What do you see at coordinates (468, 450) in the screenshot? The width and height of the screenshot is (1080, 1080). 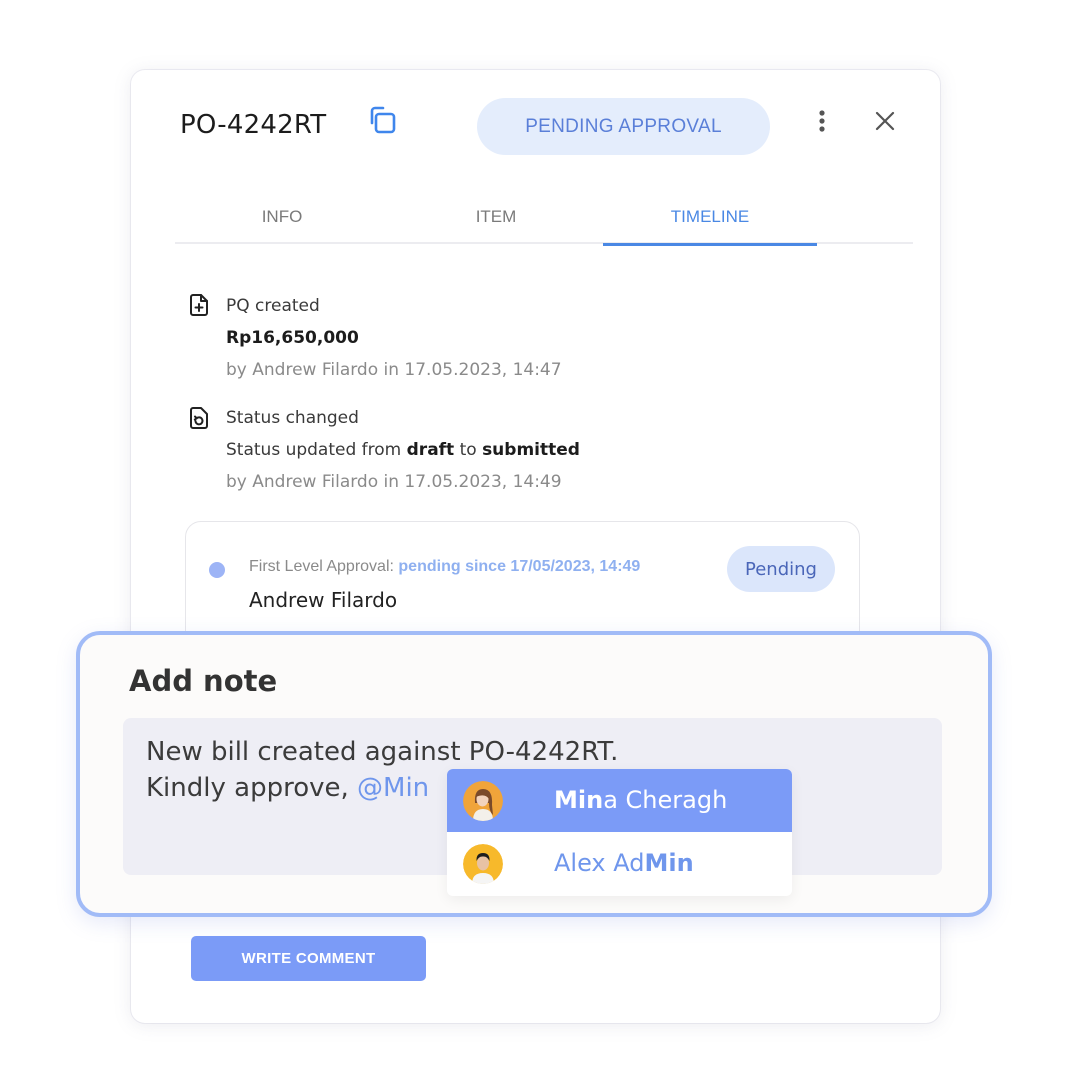 I see `status-change-mid: to` at bounding box center [468, 450].